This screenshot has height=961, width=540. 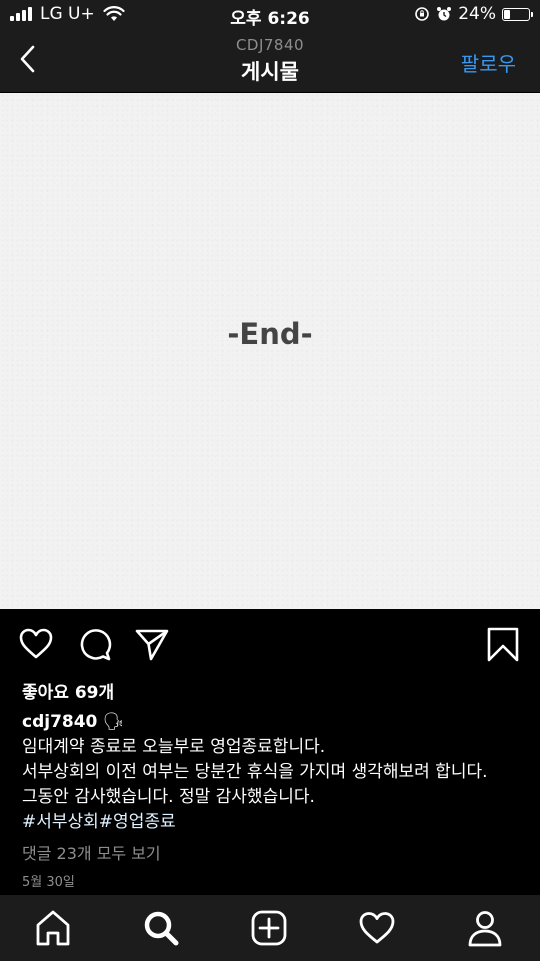 What do you see at coordinates (503, 644) in the screenshot?
I see `bookmark-icon` at bounding box center [503, 644].